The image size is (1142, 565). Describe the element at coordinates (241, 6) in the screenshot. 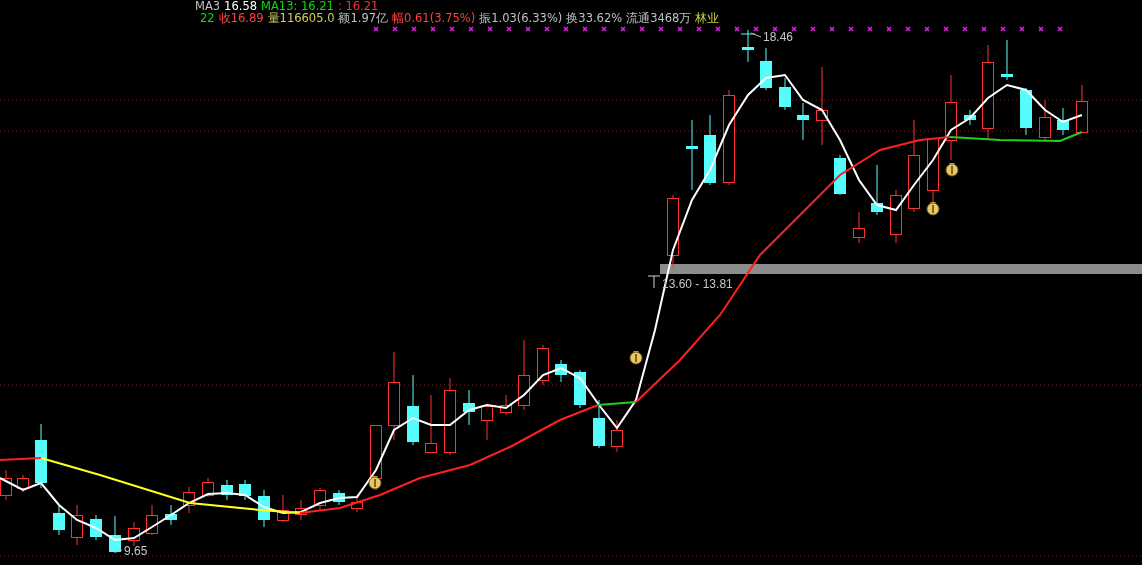

I see `quote-field: 16.58` at that location.